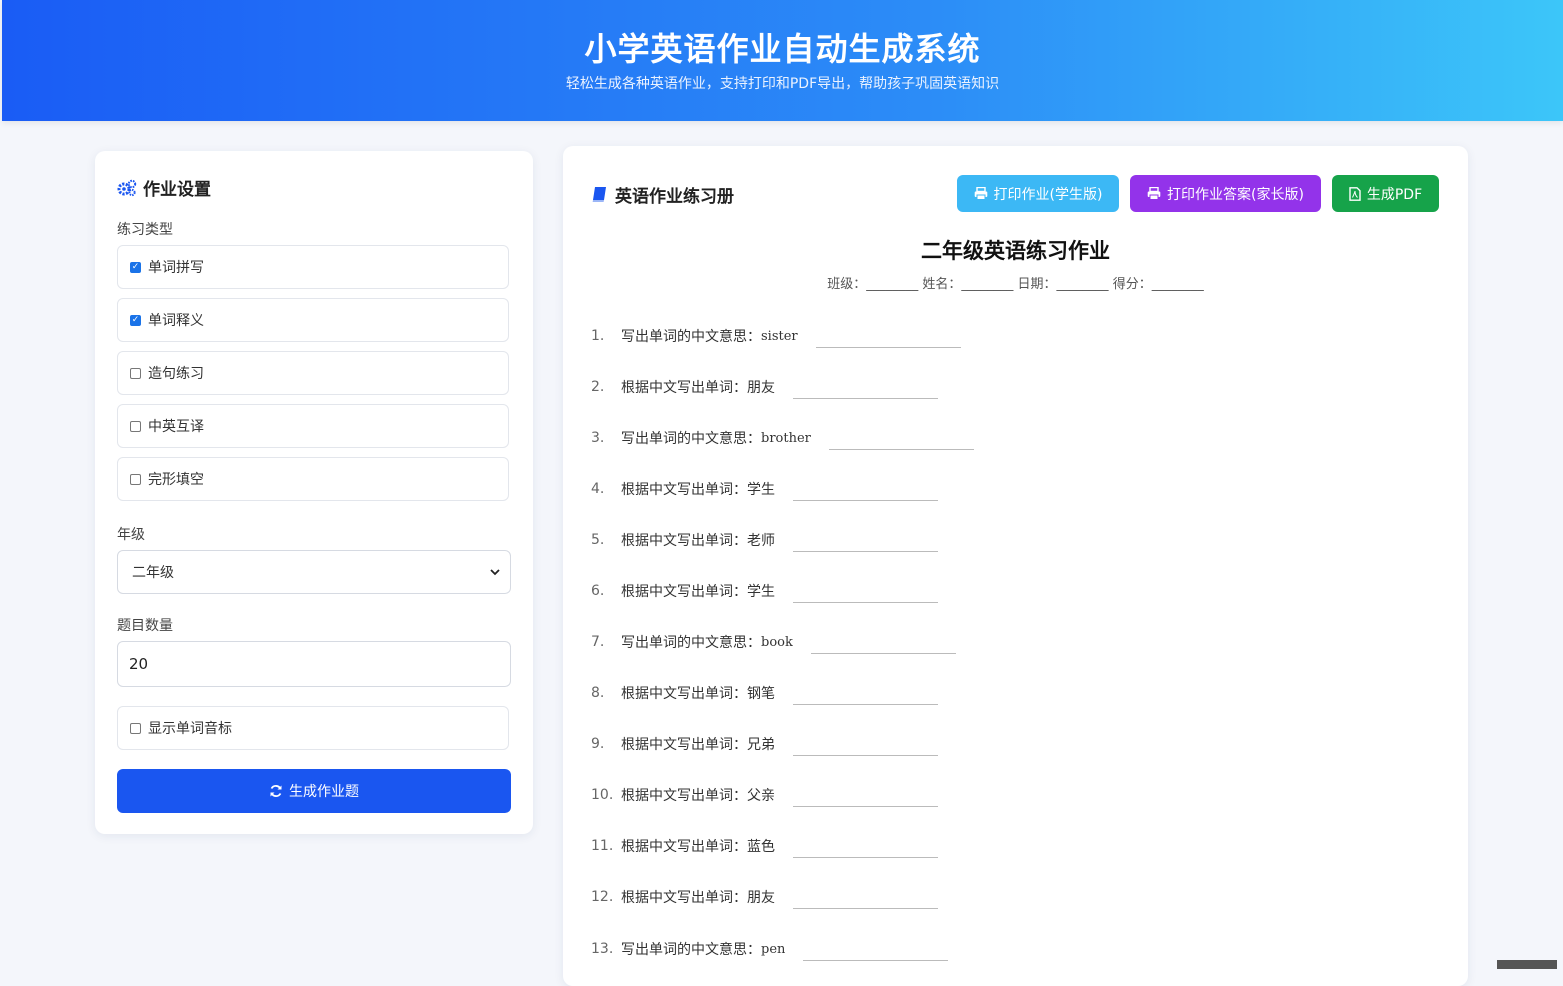 The width and height of the screenshot is (1563, 986). What do you see at coordinates (773, 642) in the screenshot?
I see `question-item: 7. 写出单词的中文意思： book` at bounding box center [773, 642].